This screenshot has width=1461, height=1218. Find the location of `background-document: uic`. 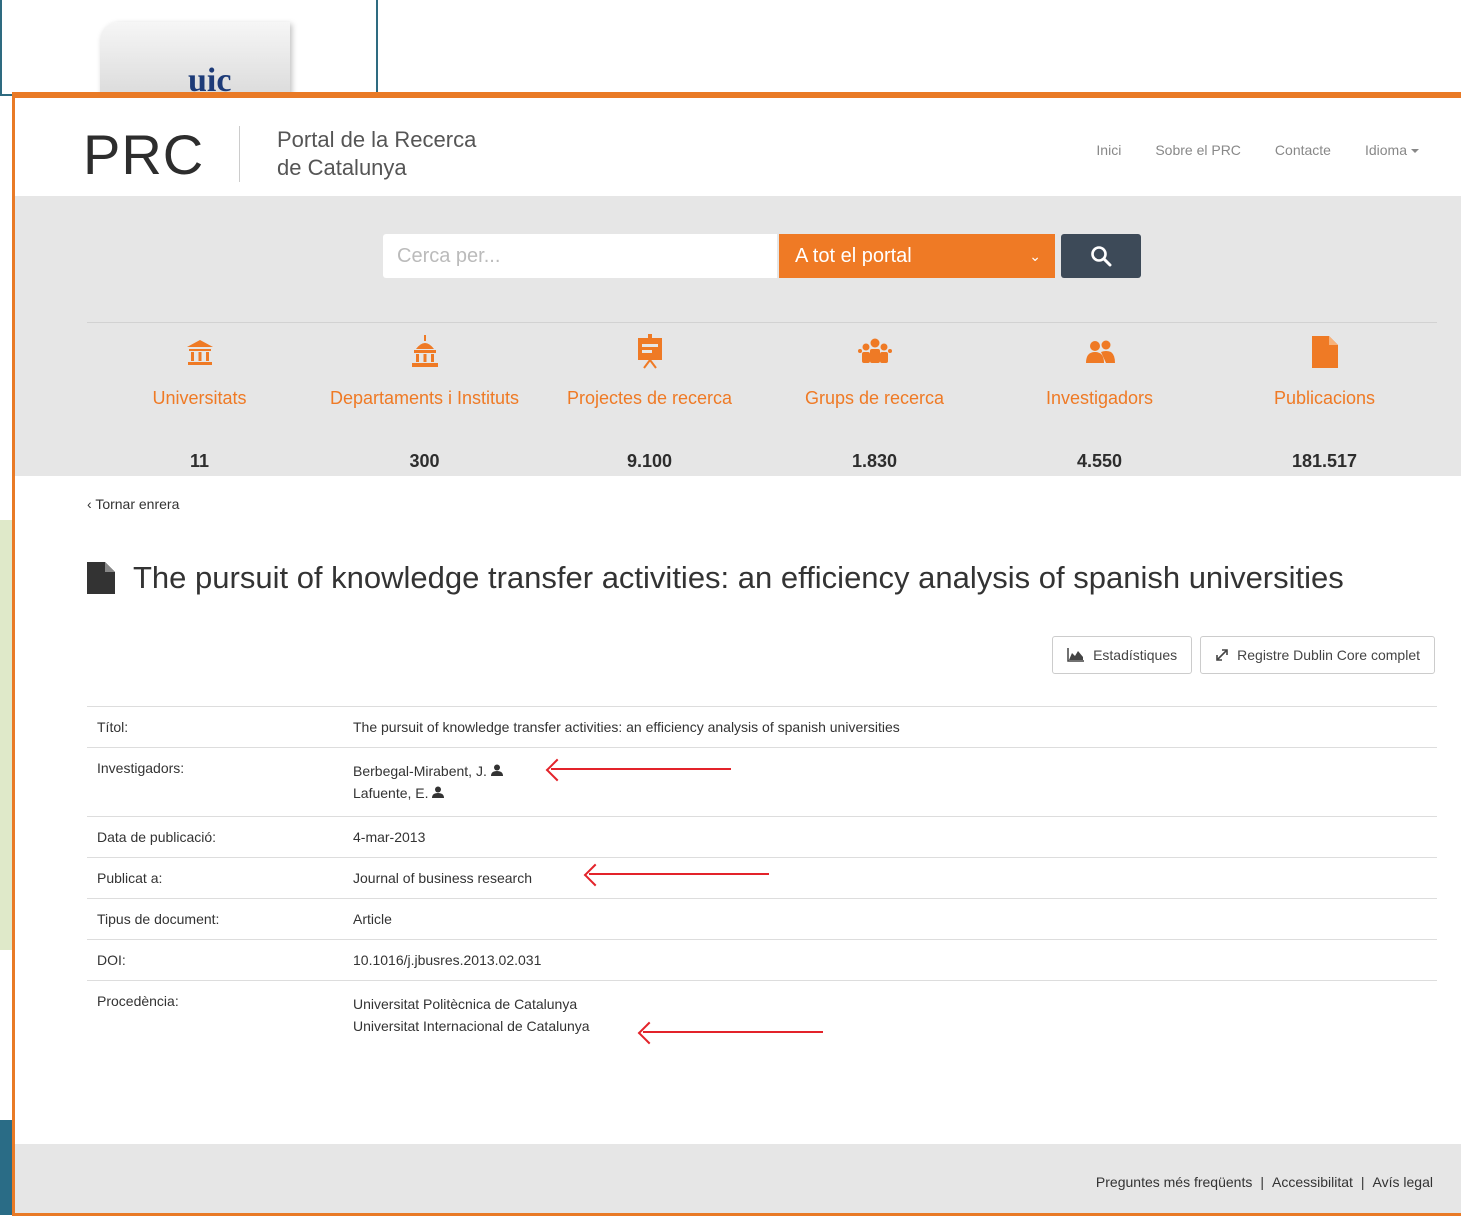

background-document: uic is located at coordinates (195, 62).